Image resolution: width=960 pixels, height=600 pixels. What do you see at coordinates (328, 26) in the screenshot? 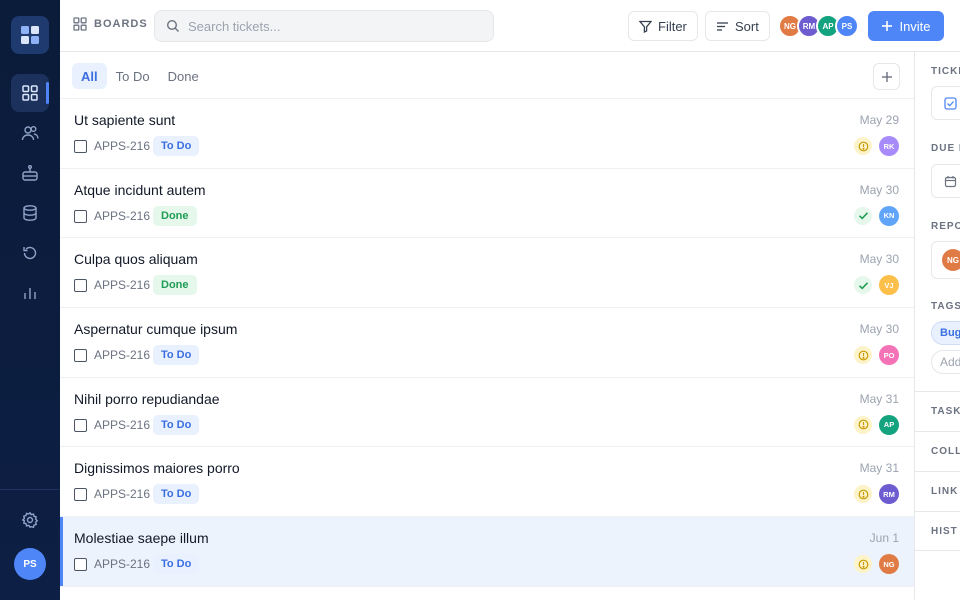
I see `search-input` at bounding box center [328, 26].